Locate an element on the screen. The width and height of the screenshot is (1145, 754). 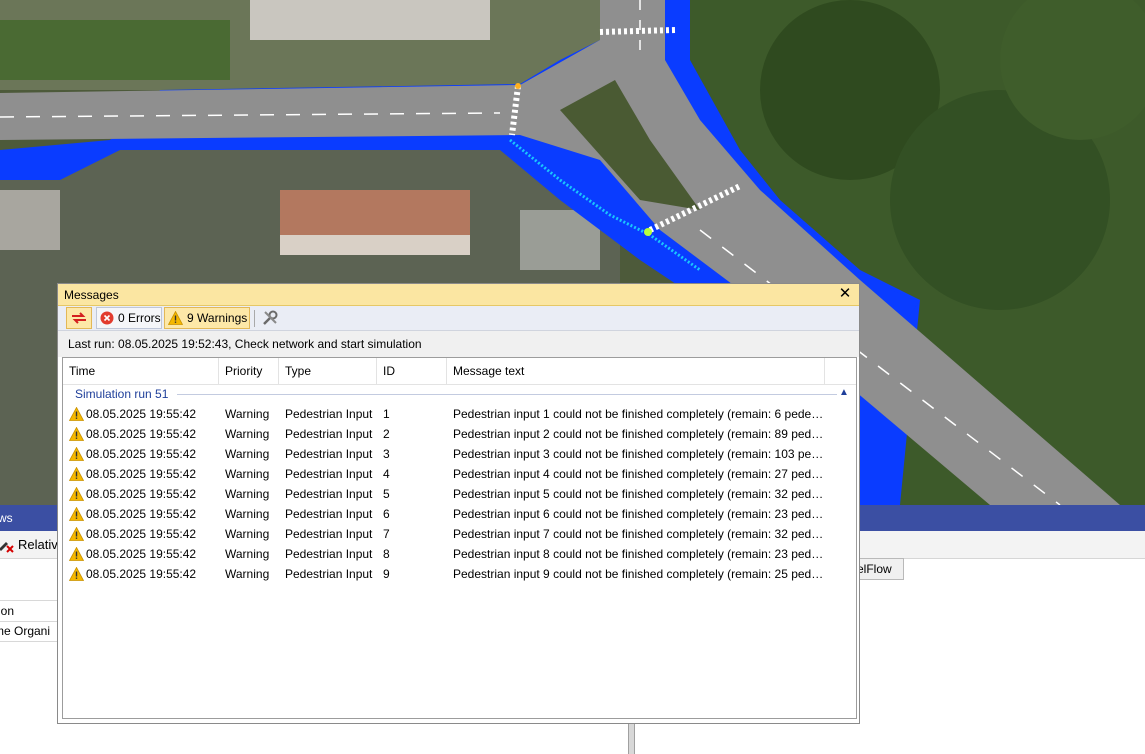
id-cell: 2 is located at coordinates (386, 434).